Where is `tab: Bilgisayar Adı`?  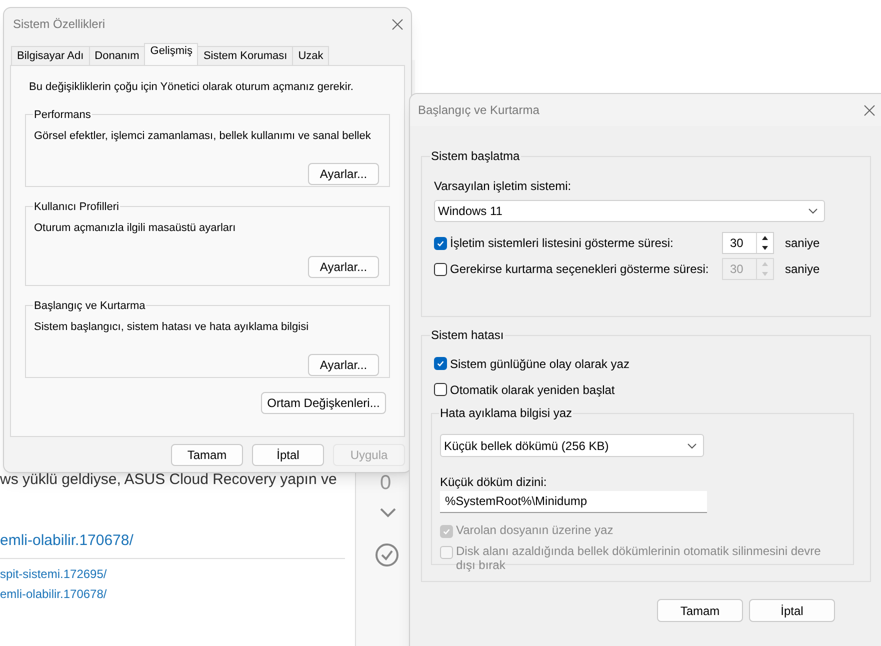 tab: Bilgisayar Adı is located at coordinates (50, 55).